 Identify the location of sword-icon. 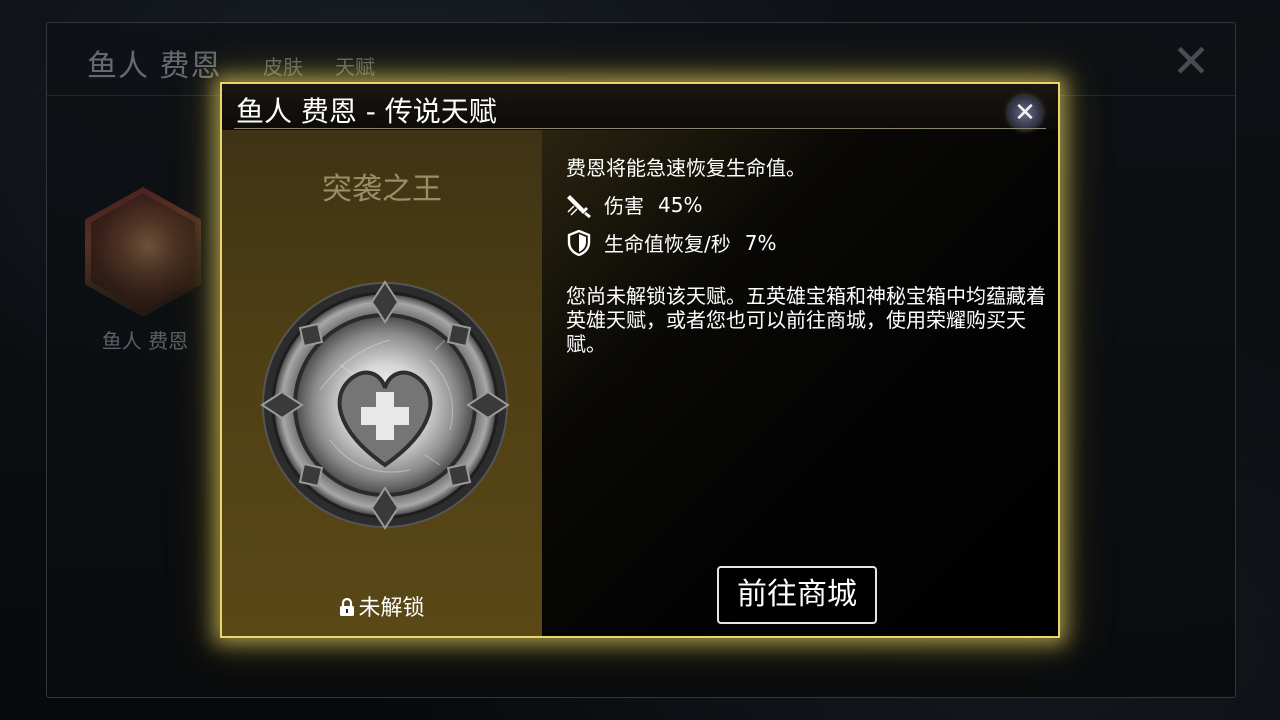
(579, 206).